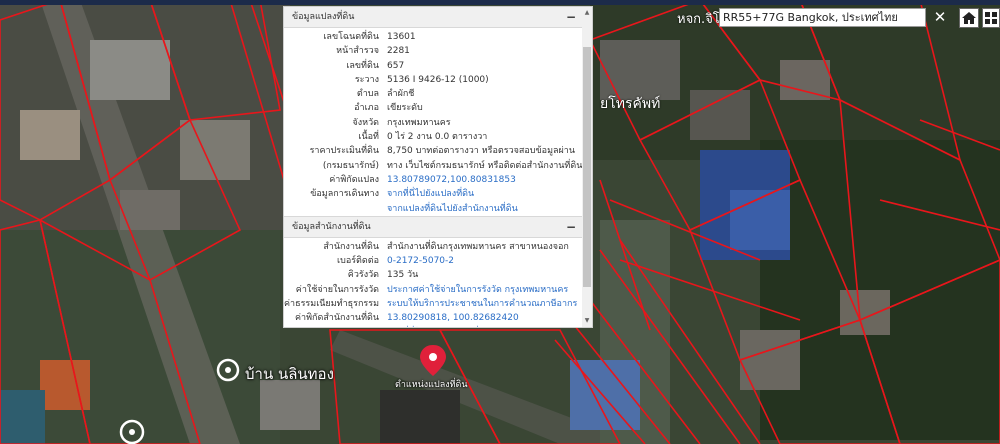 The height and width of the screenshot is (444, 1000). I want to click on search-input: RR55+77G Bangkok, ประเทศไทย, so click(822, 17).